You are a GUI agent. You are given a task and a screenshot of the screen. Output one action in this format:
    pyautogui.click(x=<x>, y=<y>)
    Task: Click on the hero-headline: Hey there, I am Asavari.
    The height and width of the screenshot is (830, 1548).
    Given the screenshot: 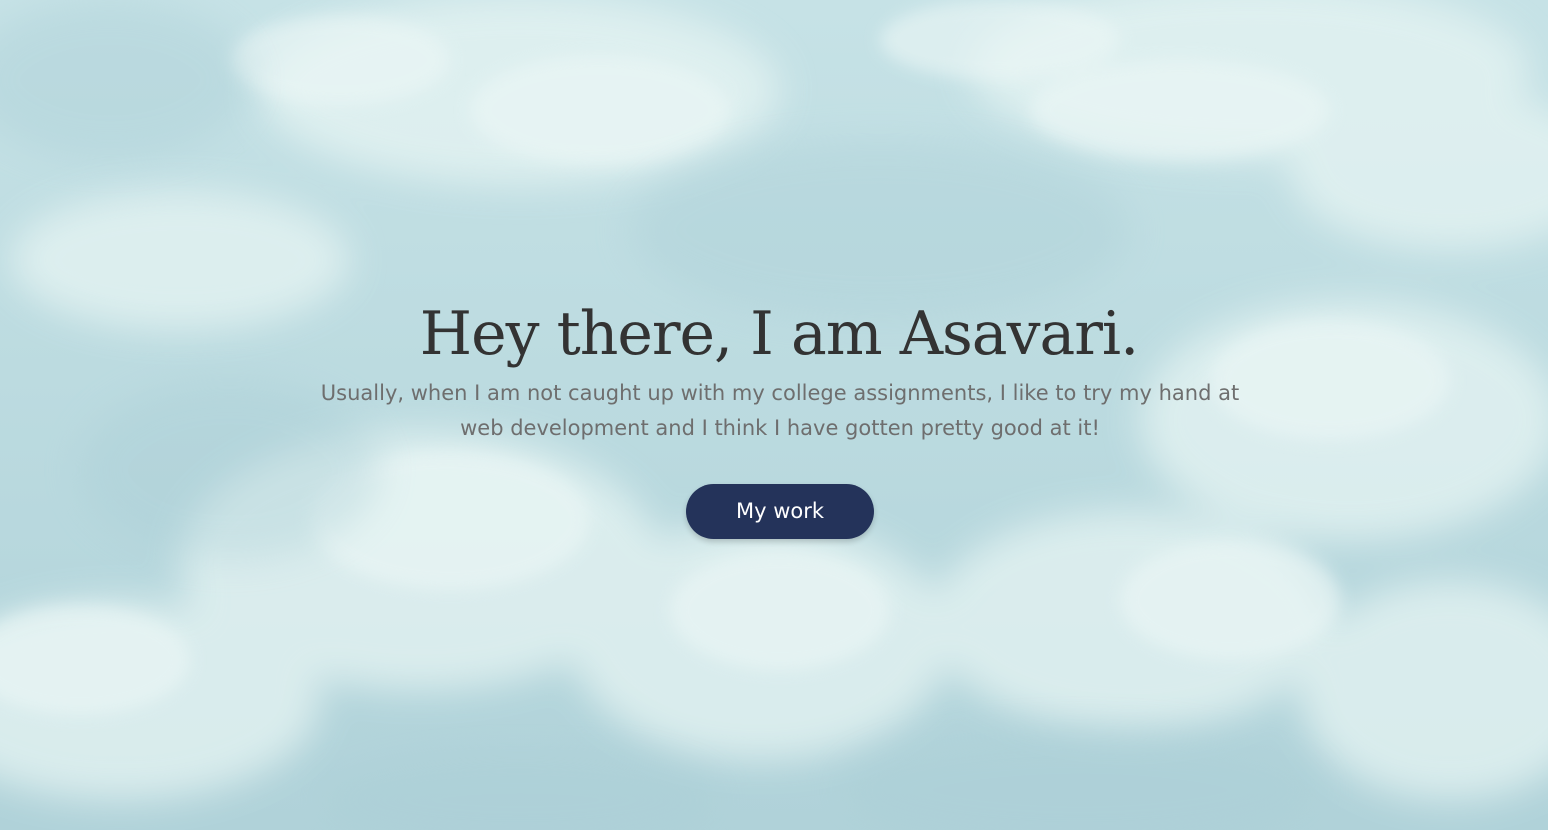 What is the action you would take?
    pyautogui.click(x=779, y=334)
    